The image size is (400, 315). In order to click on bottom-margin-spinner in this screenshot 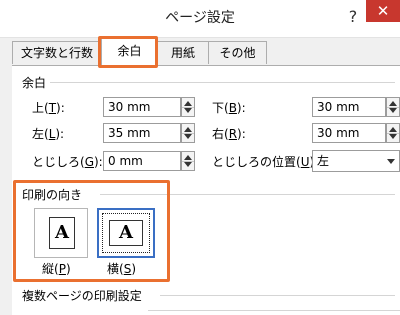, I will do `click(393, 107)`.